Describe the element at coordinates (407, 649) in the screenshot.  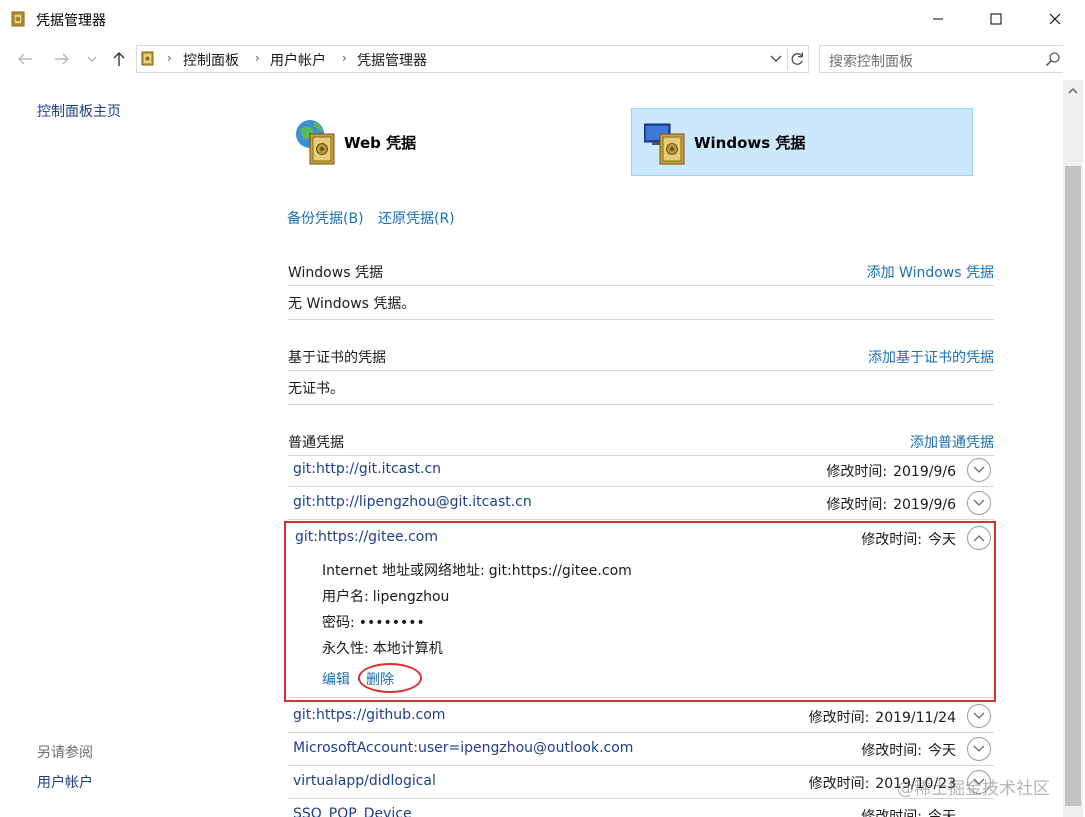
I see `detail-value: 本地计算机` at that location.